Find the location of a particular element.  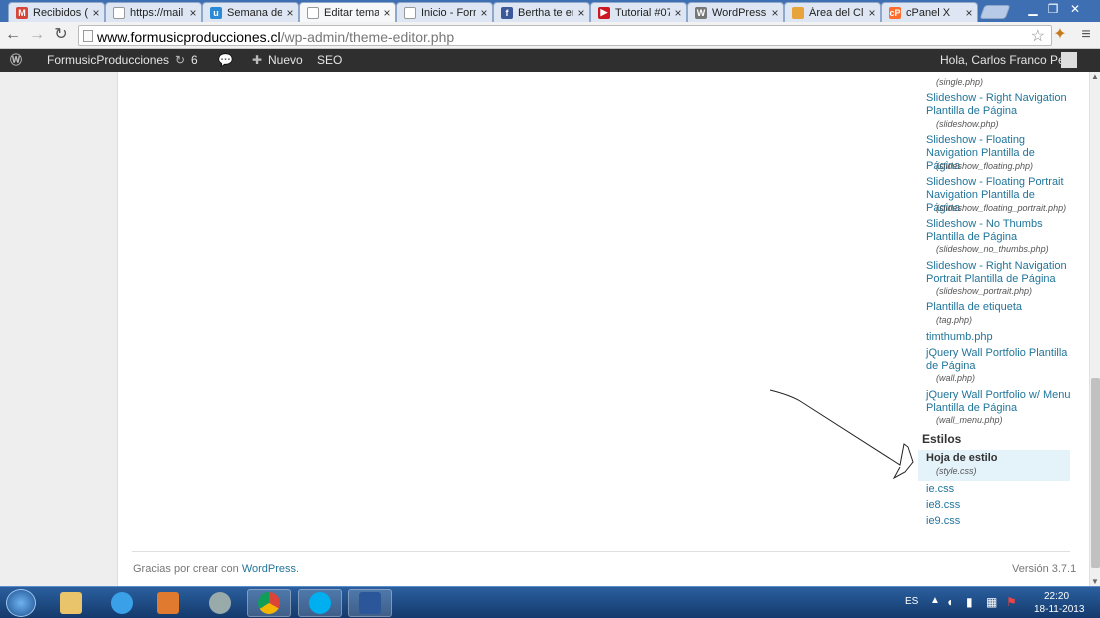

tab-label: https://mail is located at coordinates (157, 12).